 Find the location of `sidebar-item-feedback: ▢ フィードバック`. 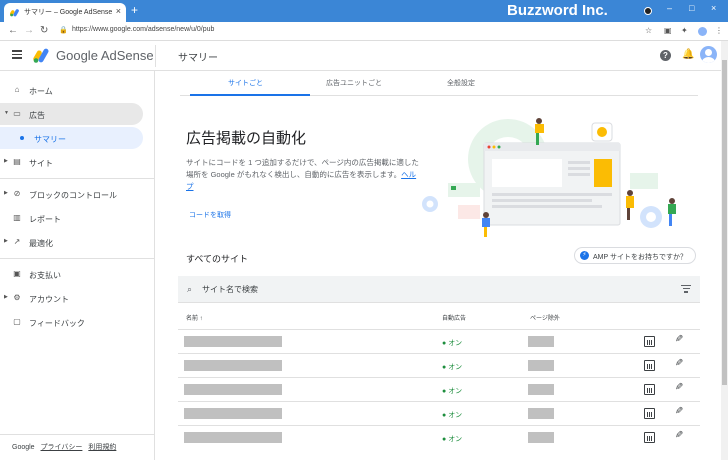

sidebar-item-feedback: ▢ フィードバック is located at coordinates (71, 322).